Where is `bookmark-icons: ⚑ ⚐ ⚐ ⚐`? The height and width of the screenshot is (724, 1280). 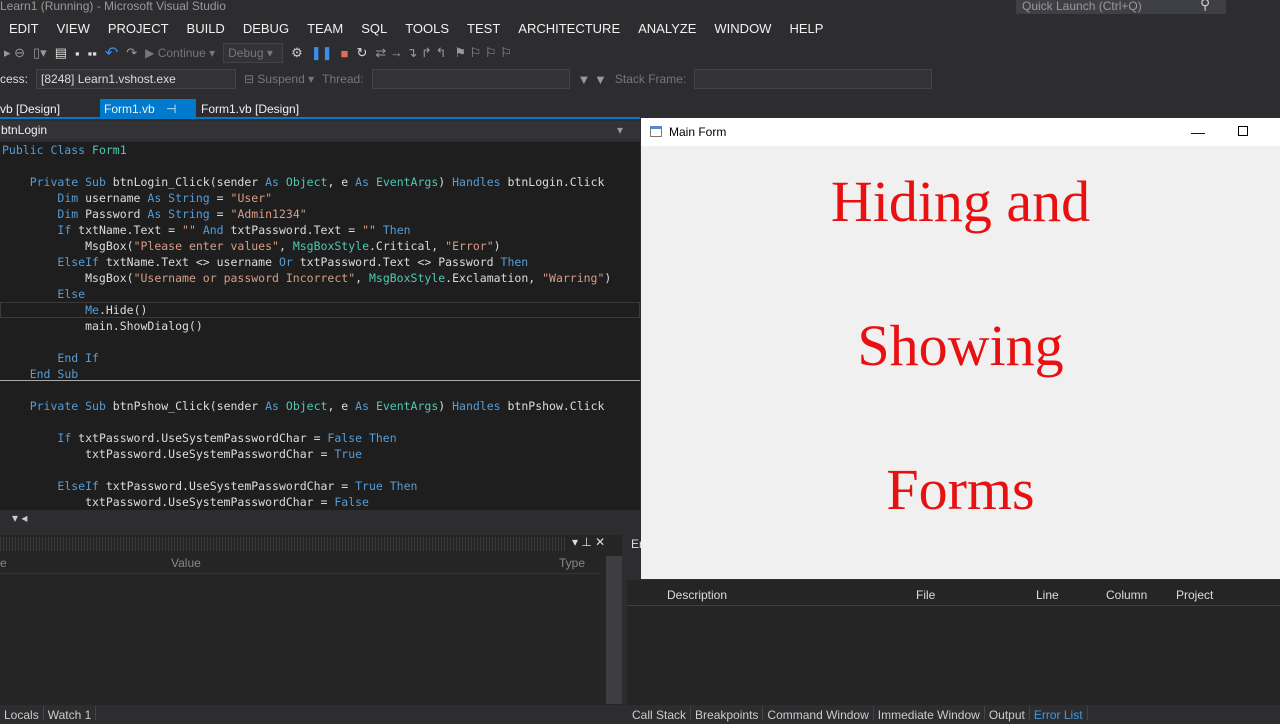
bookmark-icons: ⚑ ⚐ ⚐ ⚐ is located at coordinates (482, 53).